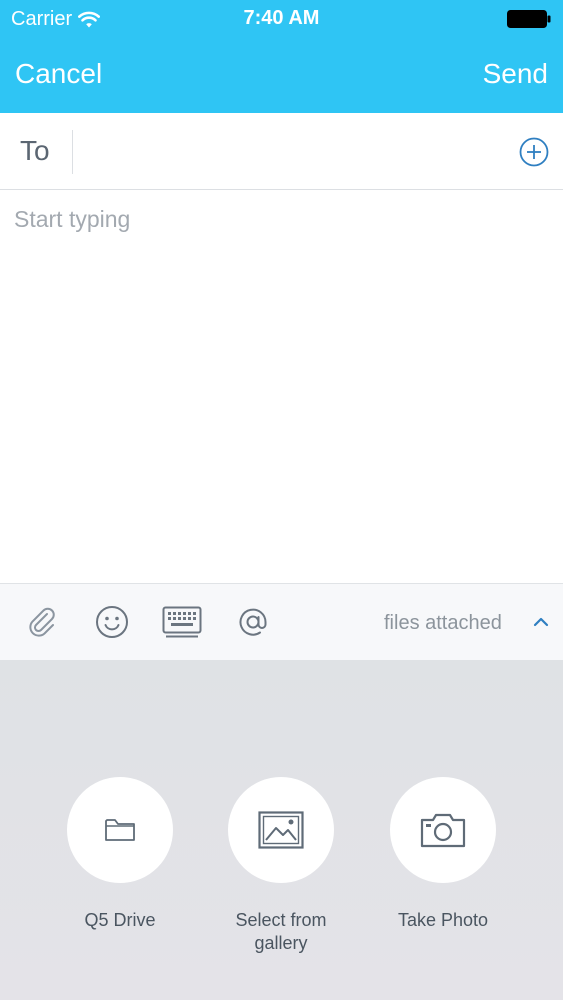 This screenshot has width=563, height=1000. I want to click on mention-button, so click(253, 622).